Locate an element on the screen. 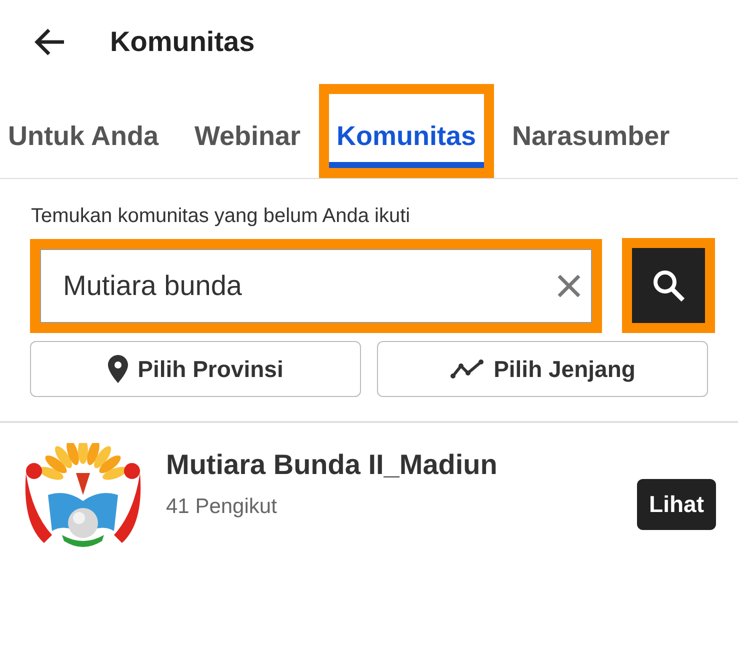 This screenshot has width=738, height=647. community-name: Mutiara Bunda II_Madiun is located at coordinates (332, 465).